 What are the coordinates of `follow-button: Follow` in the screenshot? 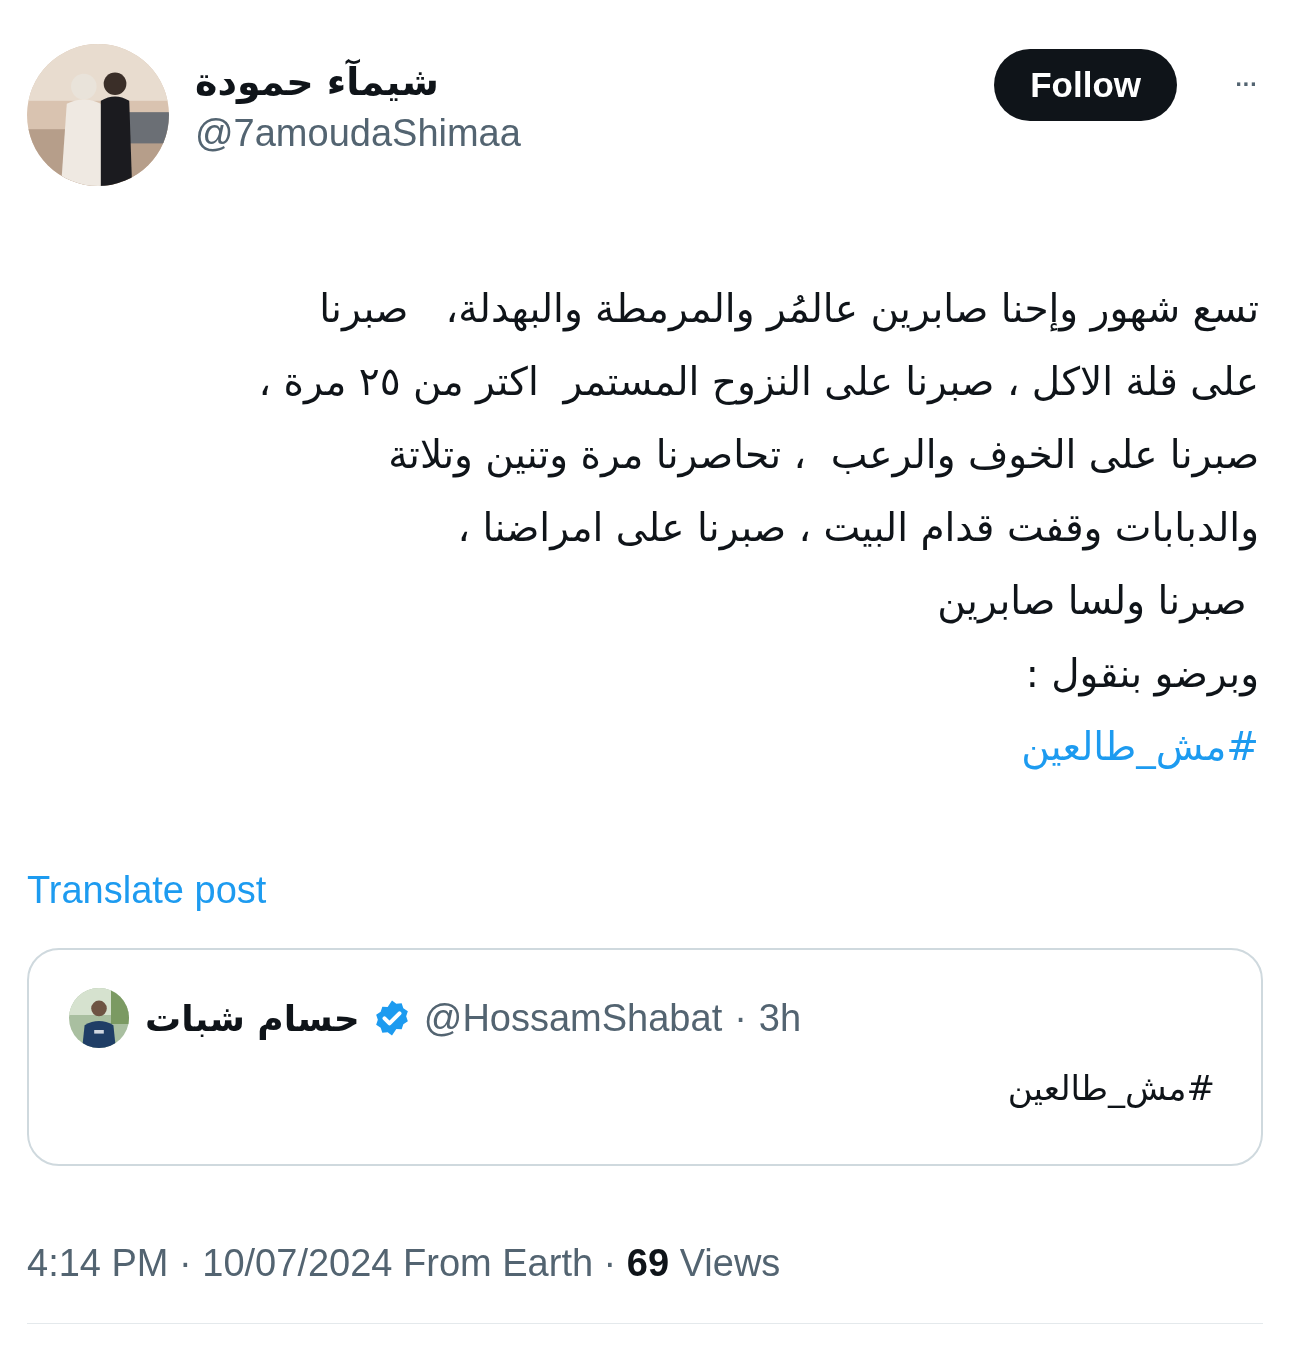 It's located at (1086, 85).